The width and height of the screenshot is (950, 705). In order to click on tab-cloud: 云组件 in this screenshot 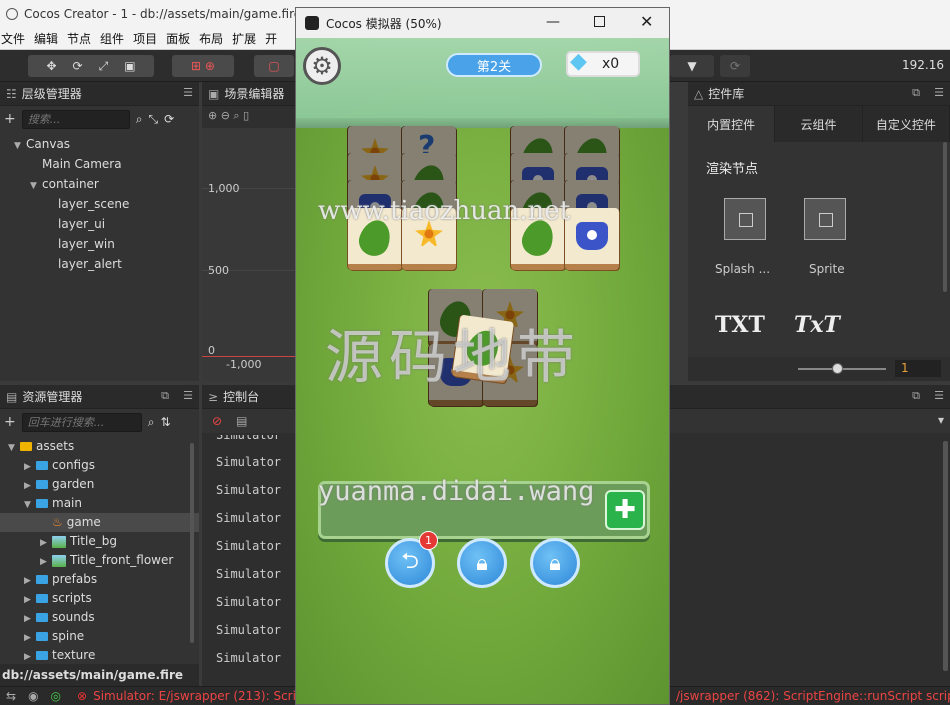, I will do `click(819, 124)`.